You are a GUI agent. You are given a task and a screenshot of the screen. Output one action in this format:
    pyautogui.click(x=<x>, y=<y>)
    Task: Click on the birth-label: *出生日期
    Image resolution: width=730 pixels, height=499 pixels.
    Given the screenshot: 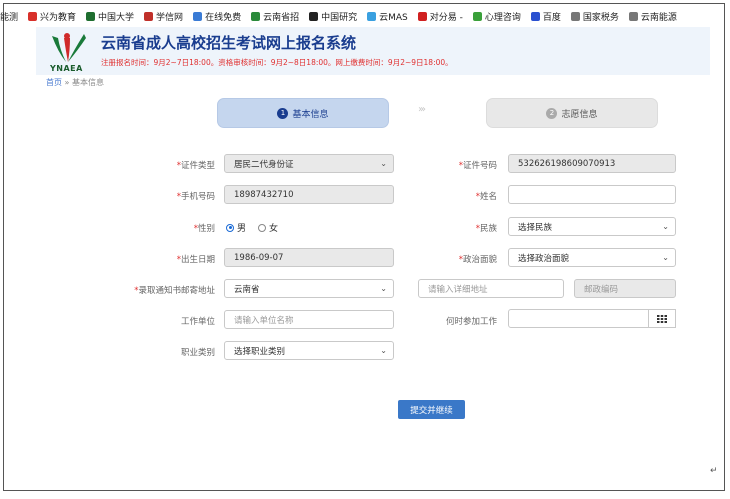 What is the action you would take?
    pyautogui.click(x=195, y=260)
    